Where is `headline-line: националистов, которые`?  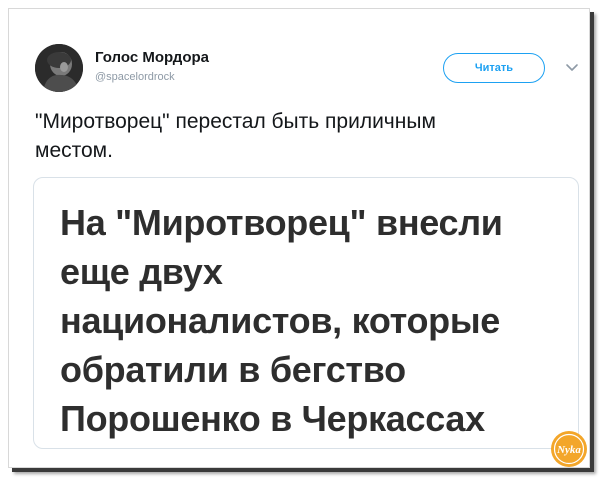
headline-line: националистов, которые is located at coordinates (280, 320).